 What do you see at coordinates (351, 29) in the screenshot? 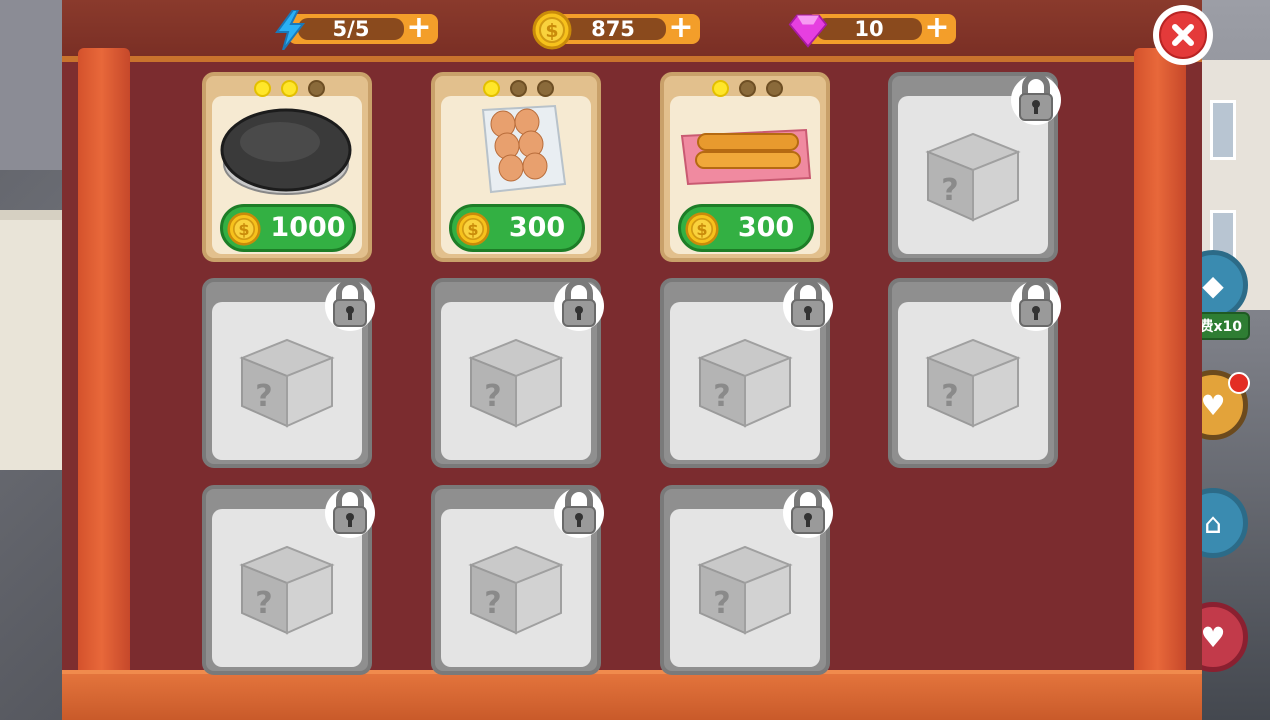
I see `energy-value: 5/5` at bounding box center [351, 29].